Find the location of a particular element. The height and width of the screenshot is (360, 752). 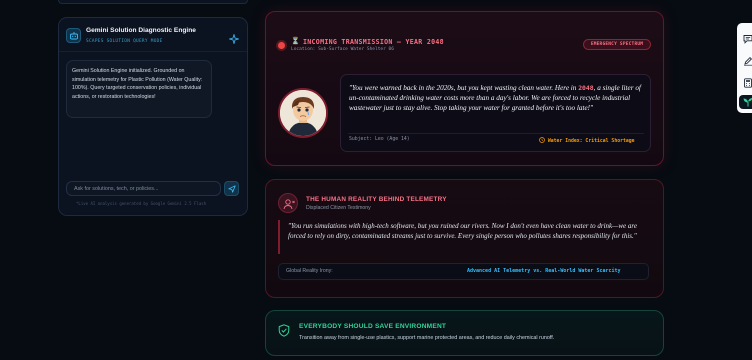

send-button is located at coordinates (231, 188).